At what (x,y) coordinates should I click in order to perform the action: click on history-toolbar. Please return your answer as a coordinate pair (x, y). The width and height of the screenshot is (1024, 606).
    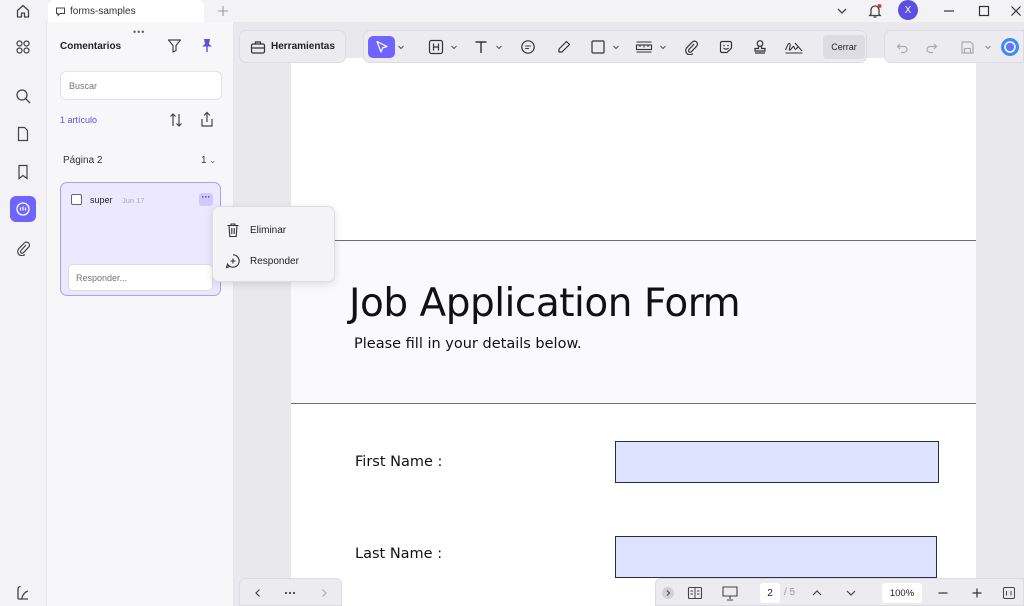
    Looking at the image, I should click on (954, 46).